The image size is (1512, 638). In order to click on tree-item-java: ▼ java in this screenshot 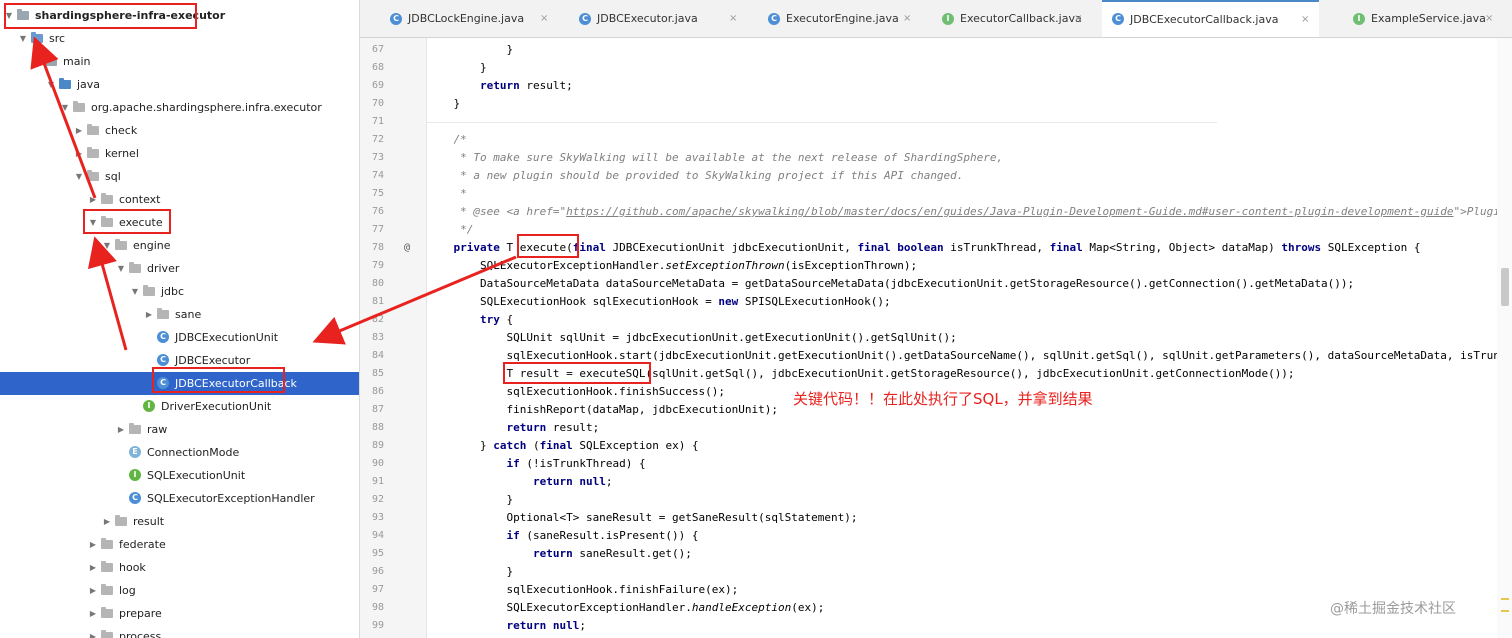, I will do `click(179, 84)`.